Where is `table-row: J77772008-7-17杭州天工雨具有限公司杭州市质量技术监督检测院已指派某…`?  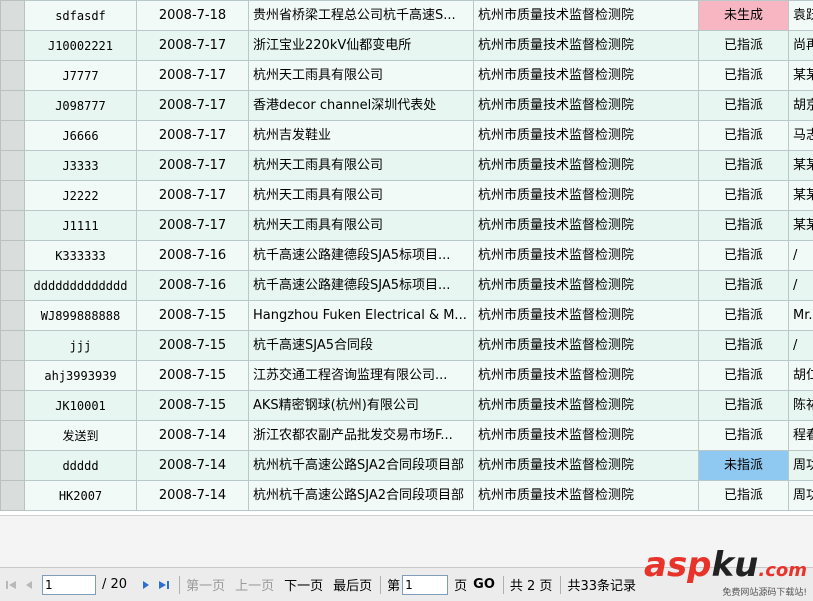 table-row: J77772008-7-17杭州天工雨具有限公司杭州市质量技术监督检测院已指派某… is located at coordinates (407, 76).